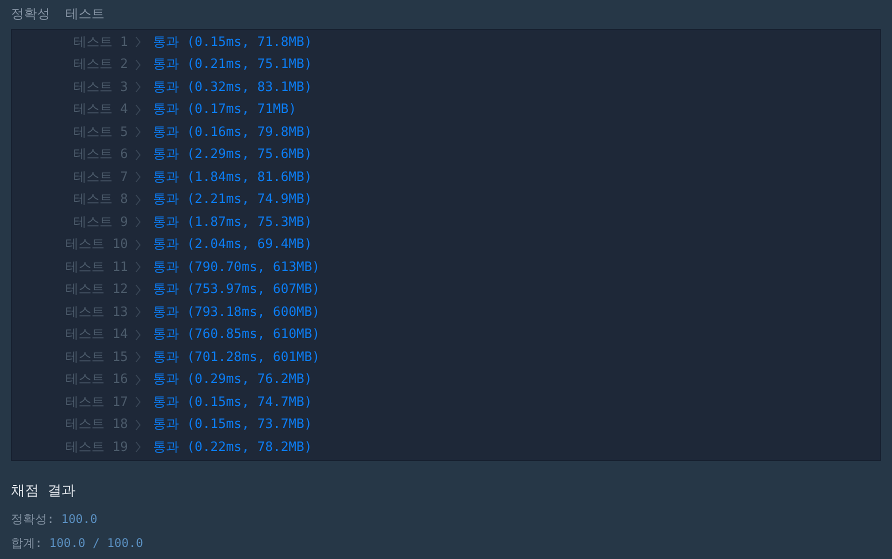 This screenshot has width=892, height=559. Describe the element at coordinates (232, 425) in the screenshot. I see `test-result: 통과 (0.15ms, 73.7MB)` at that location.